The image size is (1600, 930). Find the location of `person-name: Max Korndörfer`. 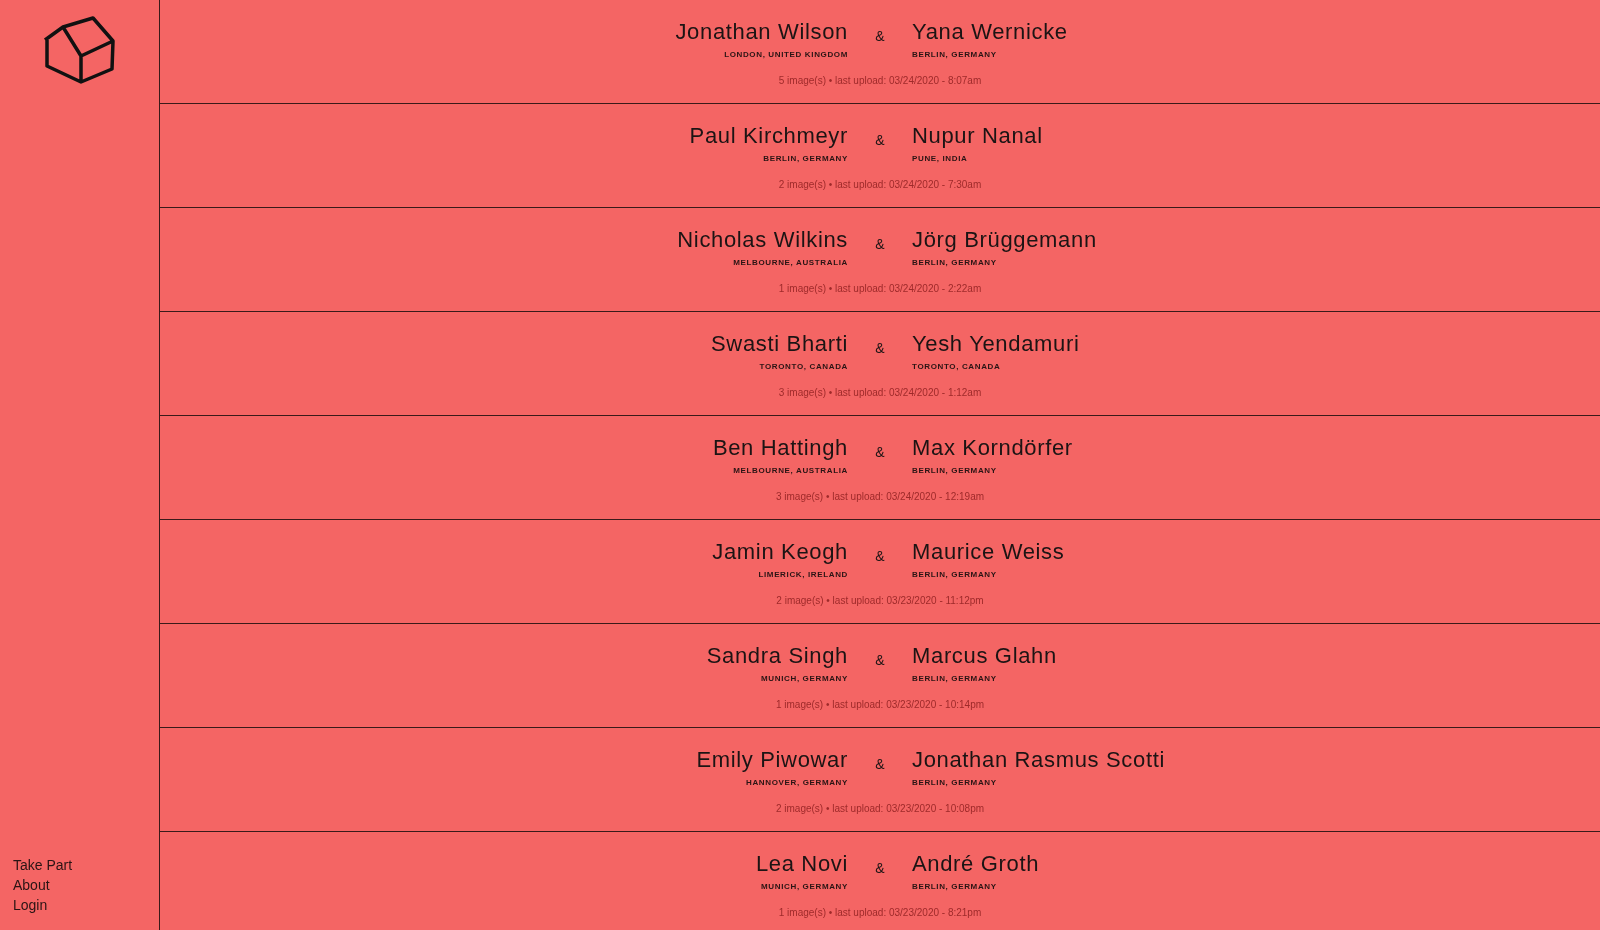

person-name: Max Korndörfer is located at coordinates (992, 448).